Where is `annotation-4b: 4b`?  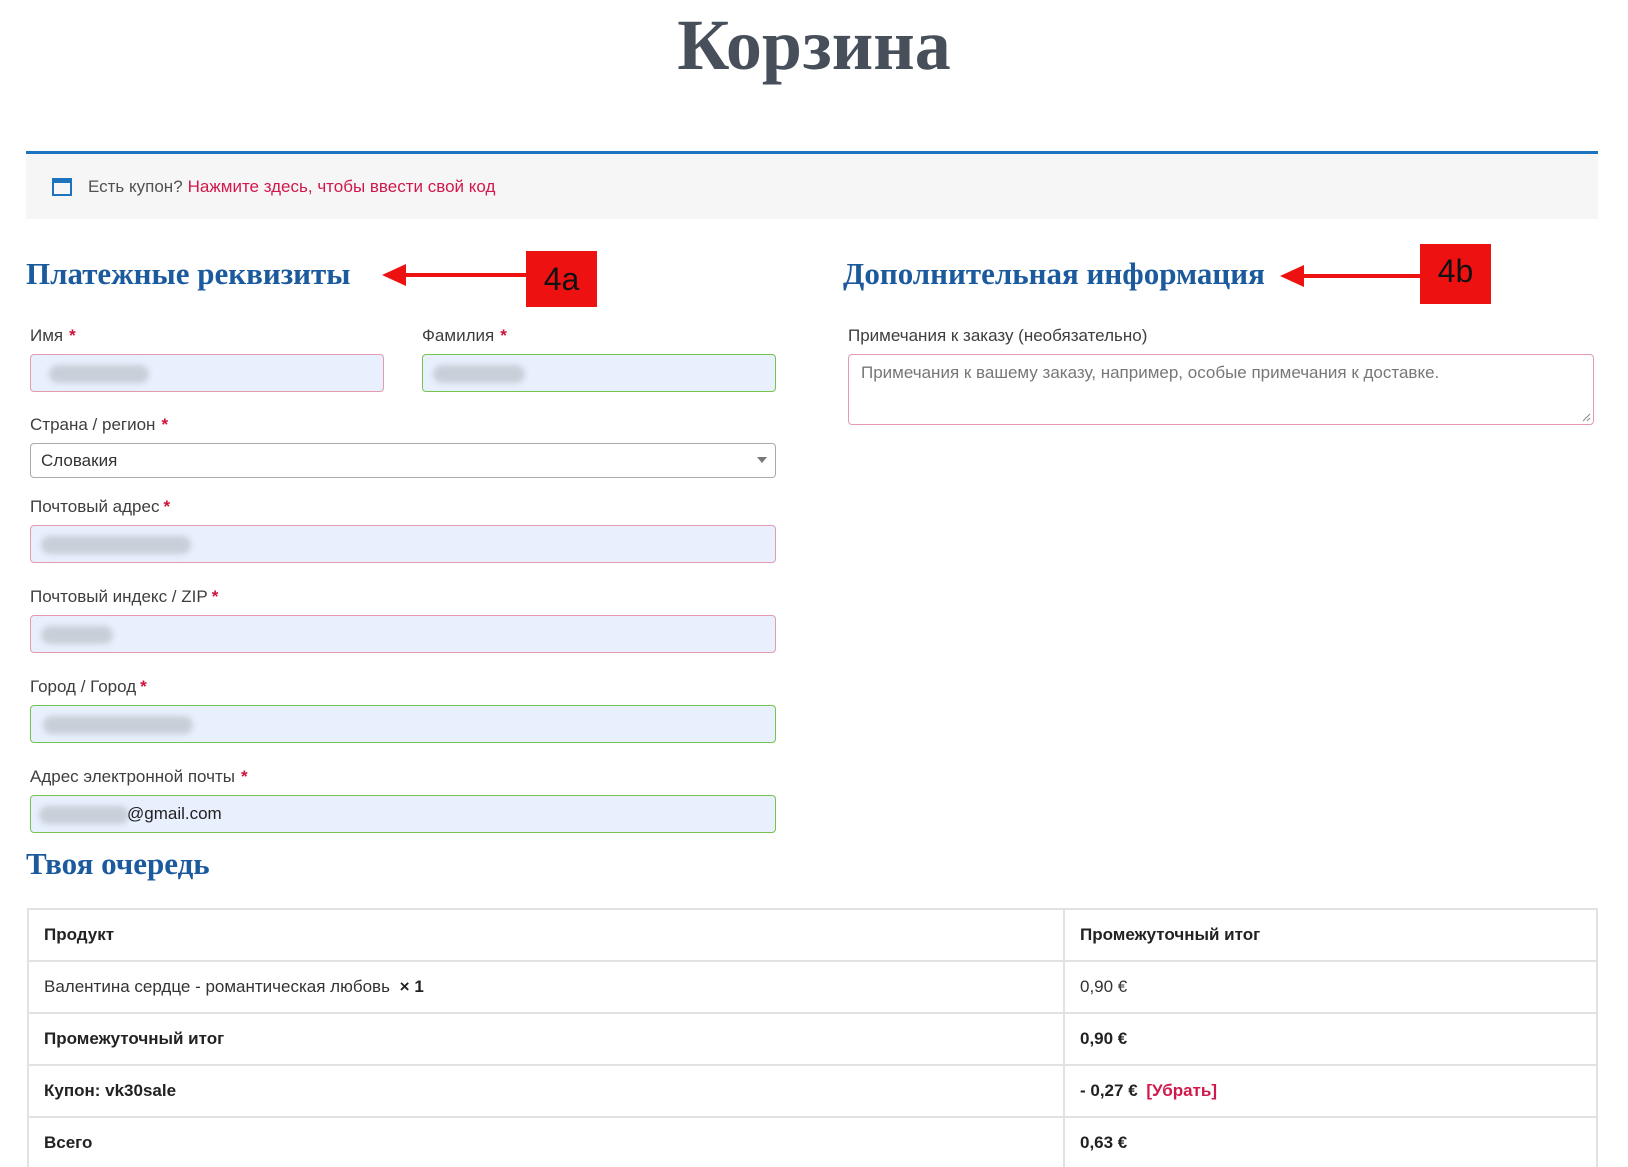
annotation-4b: 4b is located at coordinates (1455, 274).